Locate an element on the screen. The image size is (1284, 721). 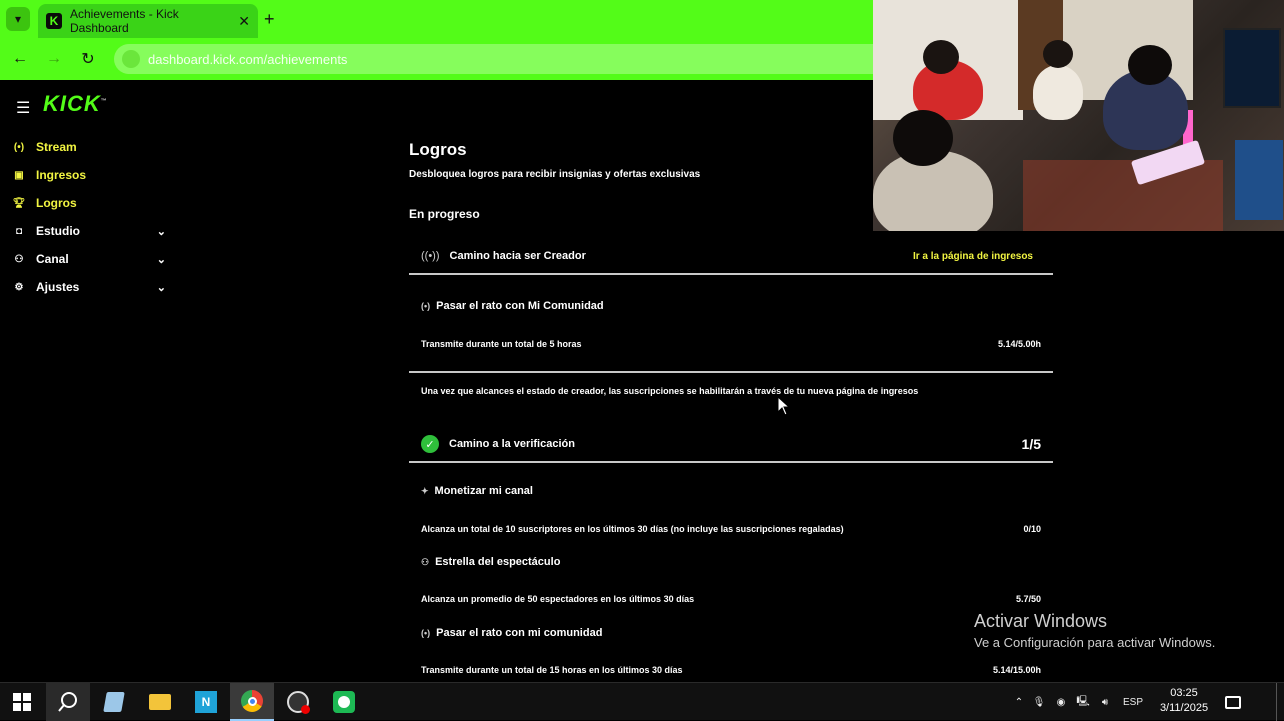
show-desktop-button is located at coordinates (1280, 702).